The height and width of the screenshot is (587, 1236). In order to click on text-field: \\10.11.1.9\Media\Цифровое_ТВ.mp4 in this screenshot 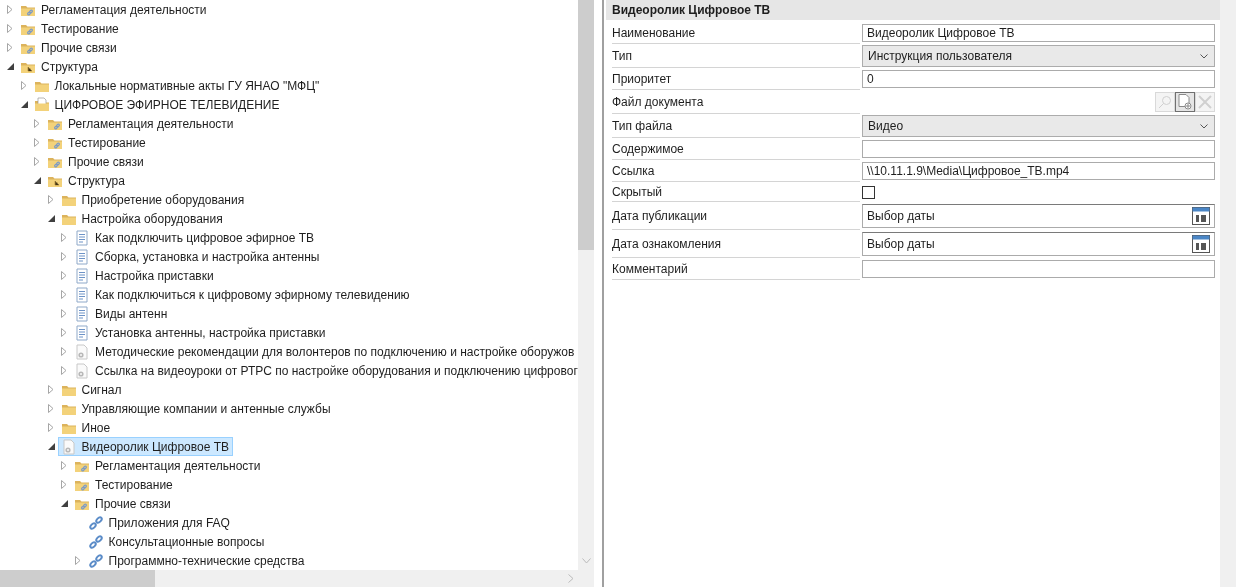, I will do `click(1038, 171)`.